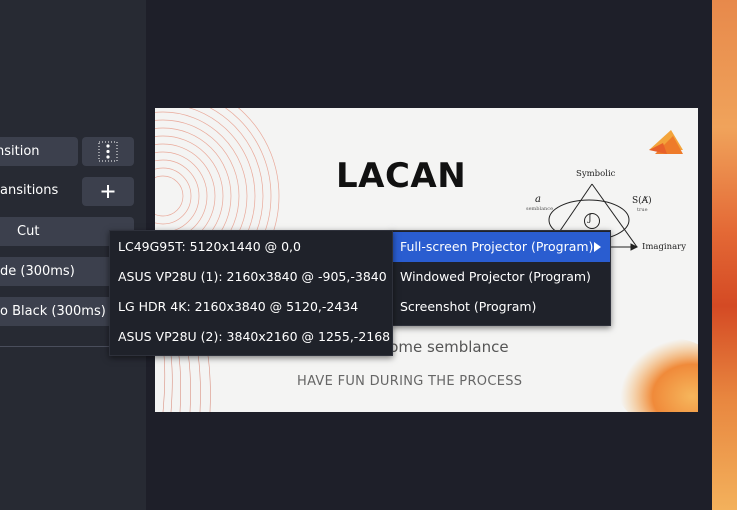  I want to click on symbolic-label: Symbolic, so click(596, 174).